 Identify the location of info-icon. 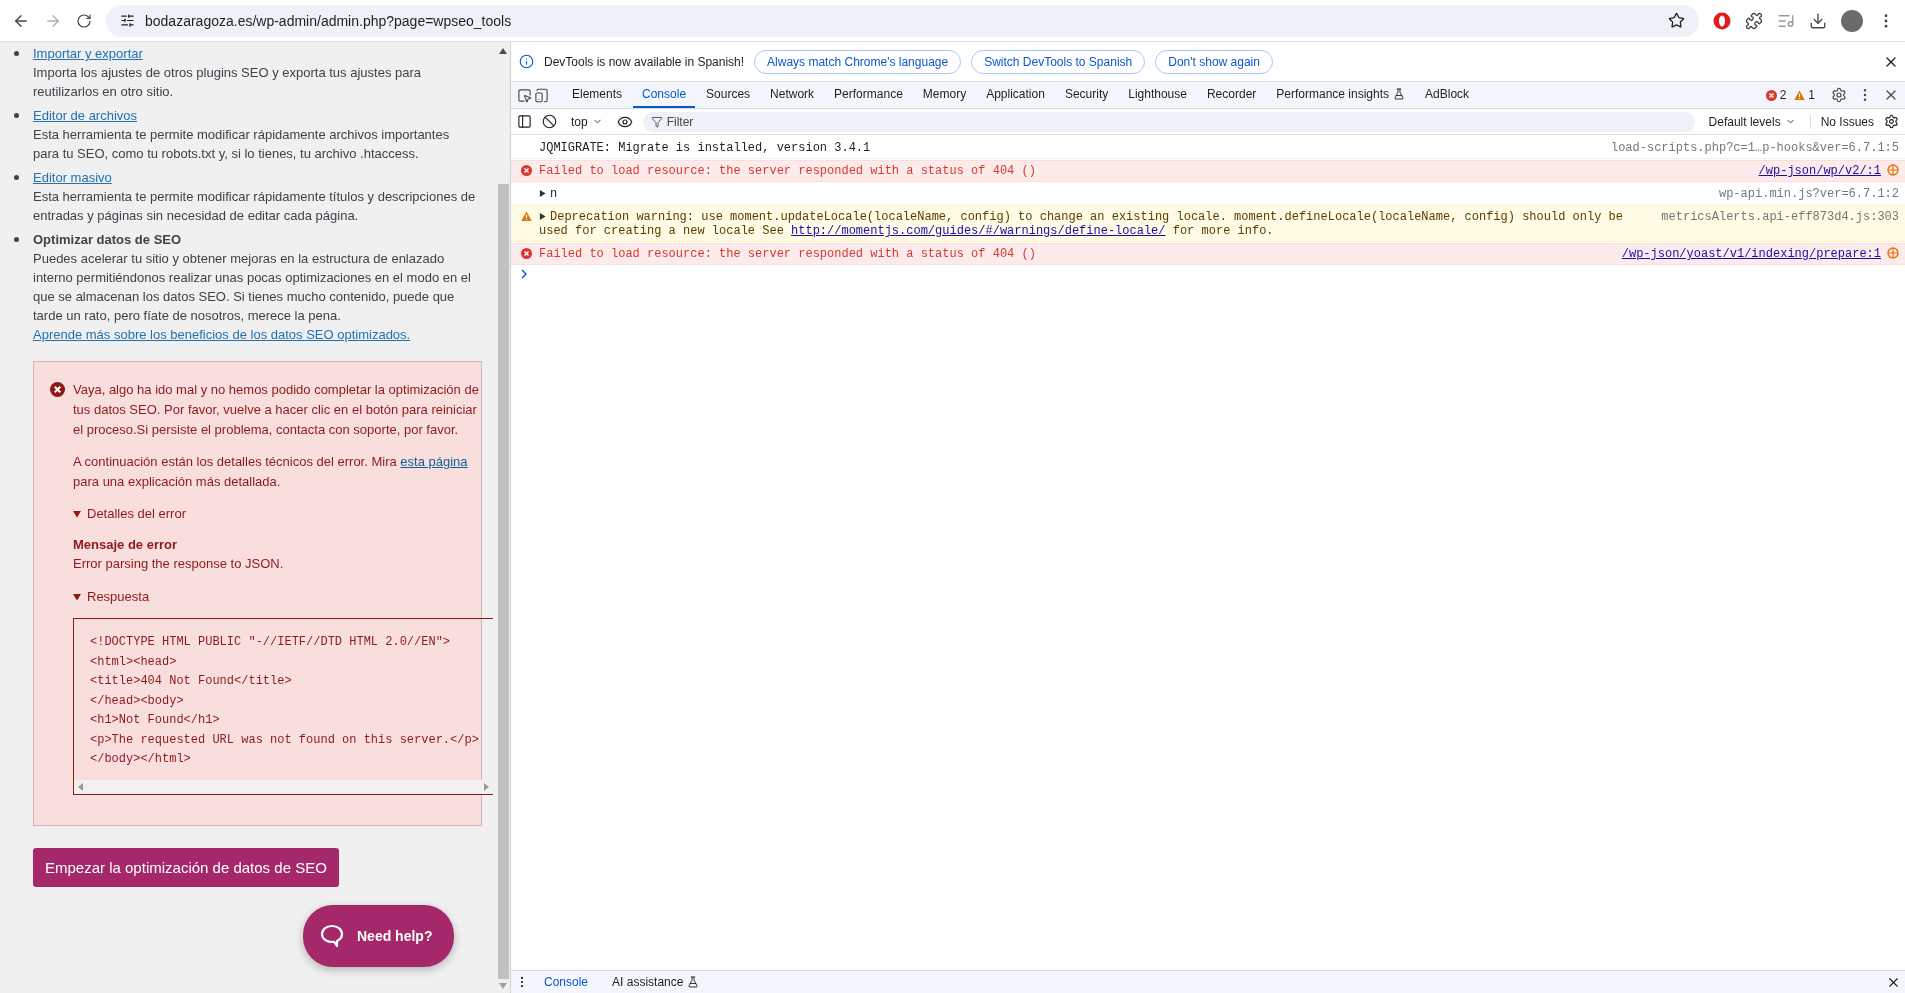
(526, 61).